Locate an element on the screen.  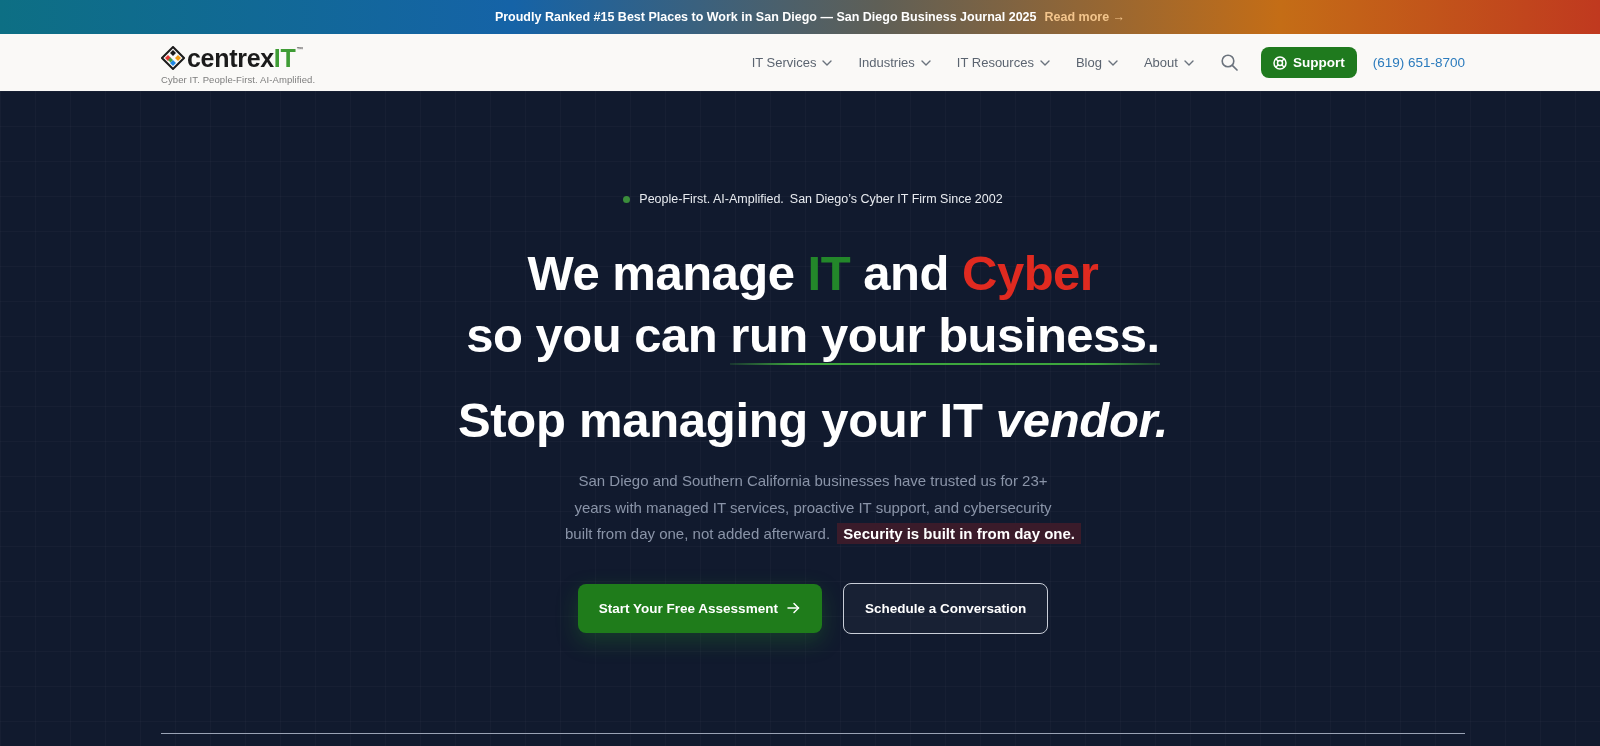
hero-headline: We manage IT and Cyber so you can run your business. is located at coordinates (813, 304).